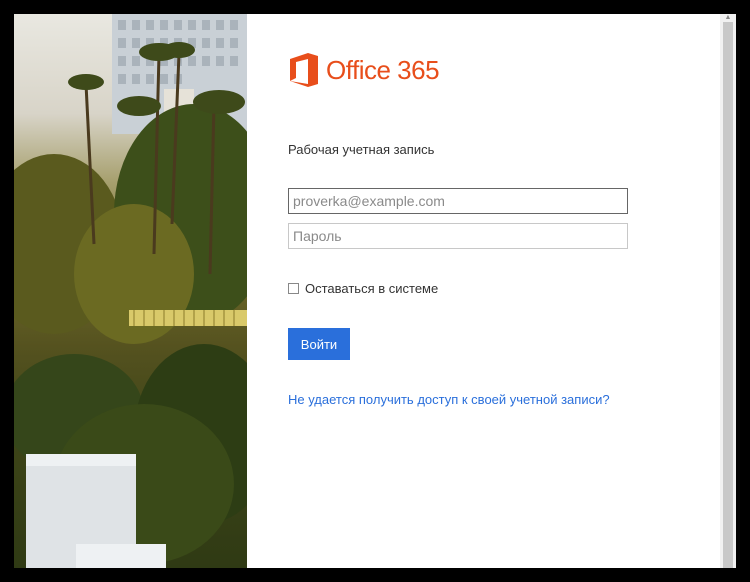 The image size is (750, 582). What do you see at coordinates (458, 201) in the screenshot?
I see `email-field` at bounding box center [458, 201].